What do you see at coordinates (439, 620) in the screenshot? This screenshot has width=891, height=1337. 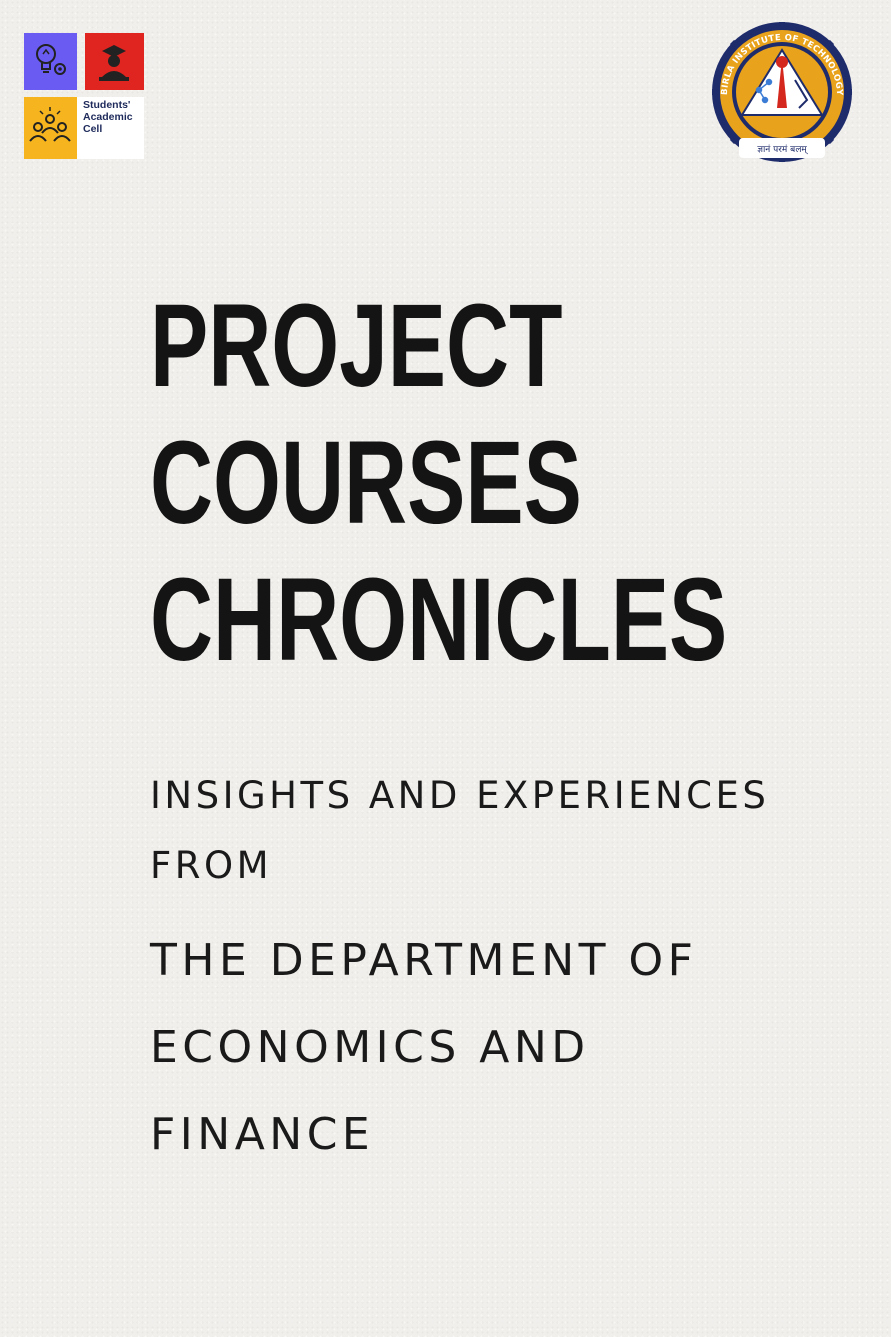 I see `title-line: CHRONICLES` at bounding box center [439, 620].